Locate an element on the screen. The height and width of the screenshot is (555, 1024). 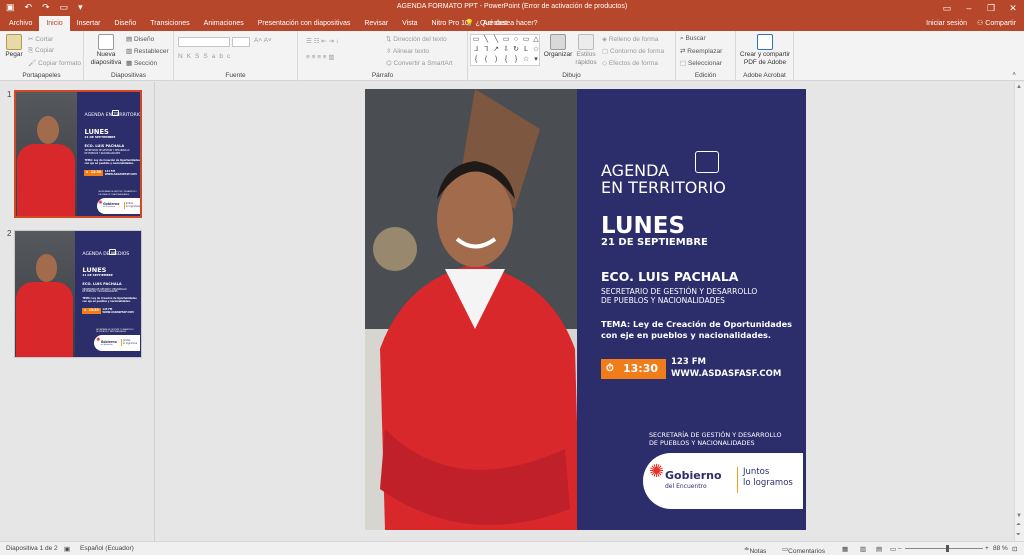
select-button: ⬚ Seleccionar is located at coordinates (701, 63).